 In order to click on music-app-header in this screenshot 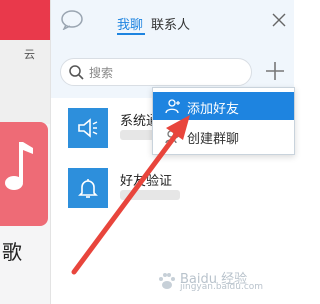, I will do `click(25, 20)`.